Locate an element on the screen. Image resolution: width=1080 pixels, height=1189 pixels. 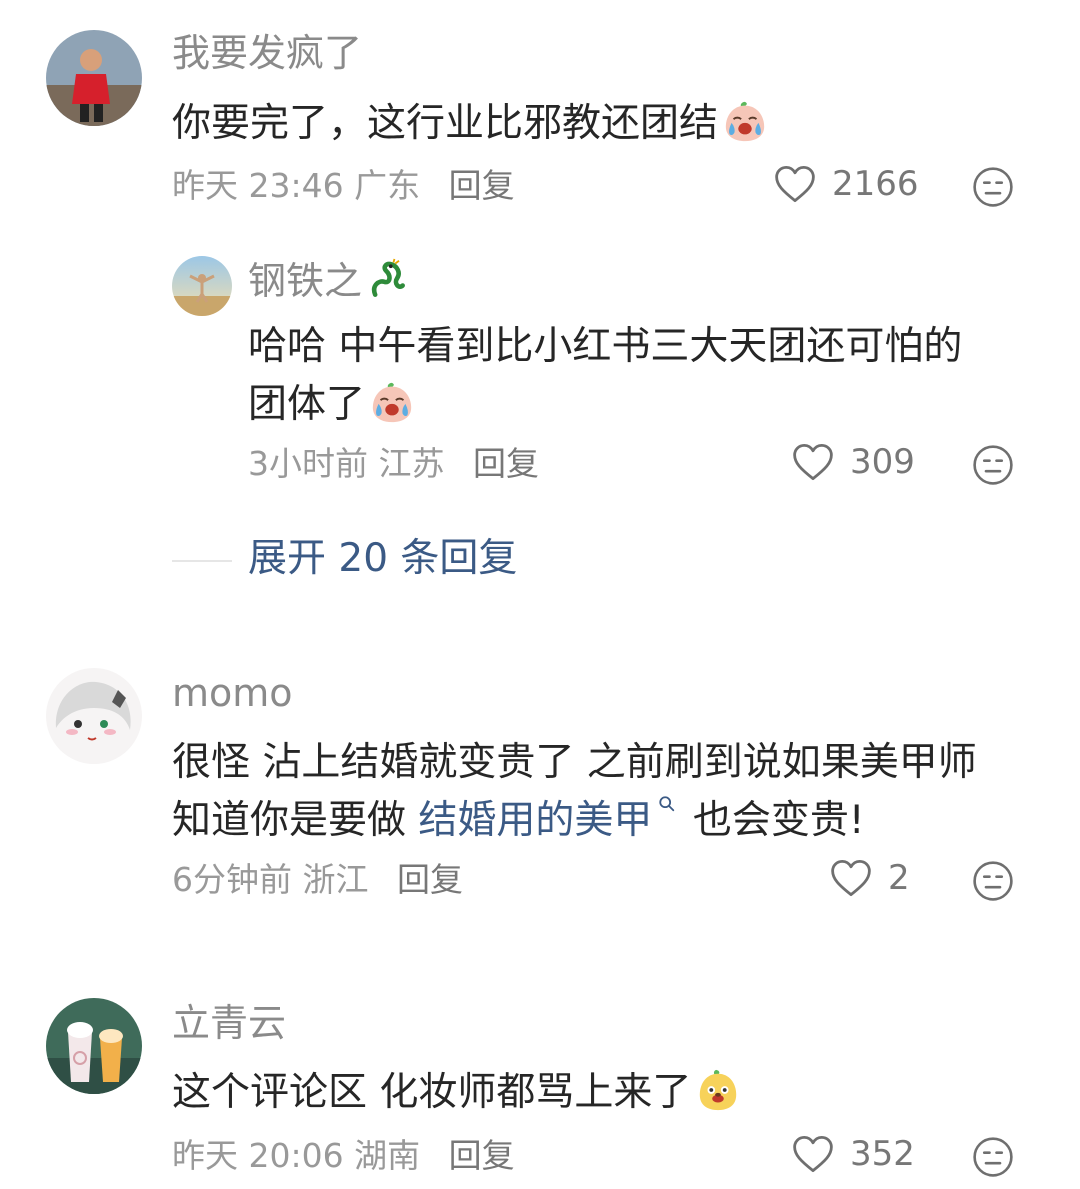
like-button: 2166 is located at coordinates (846, 184).